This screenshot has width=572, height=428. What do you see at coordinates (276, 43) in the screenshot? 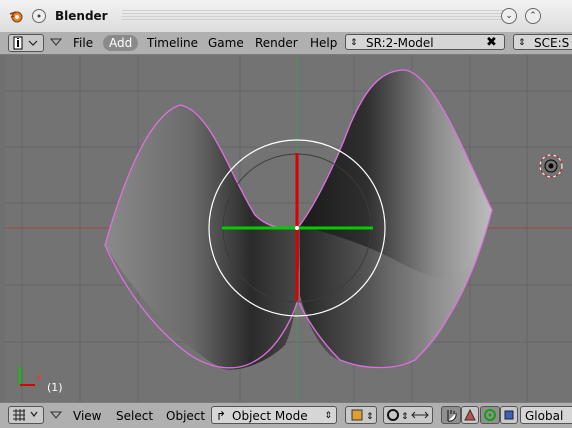
I see `menu-render: Render` at bounding box center [276, 43].